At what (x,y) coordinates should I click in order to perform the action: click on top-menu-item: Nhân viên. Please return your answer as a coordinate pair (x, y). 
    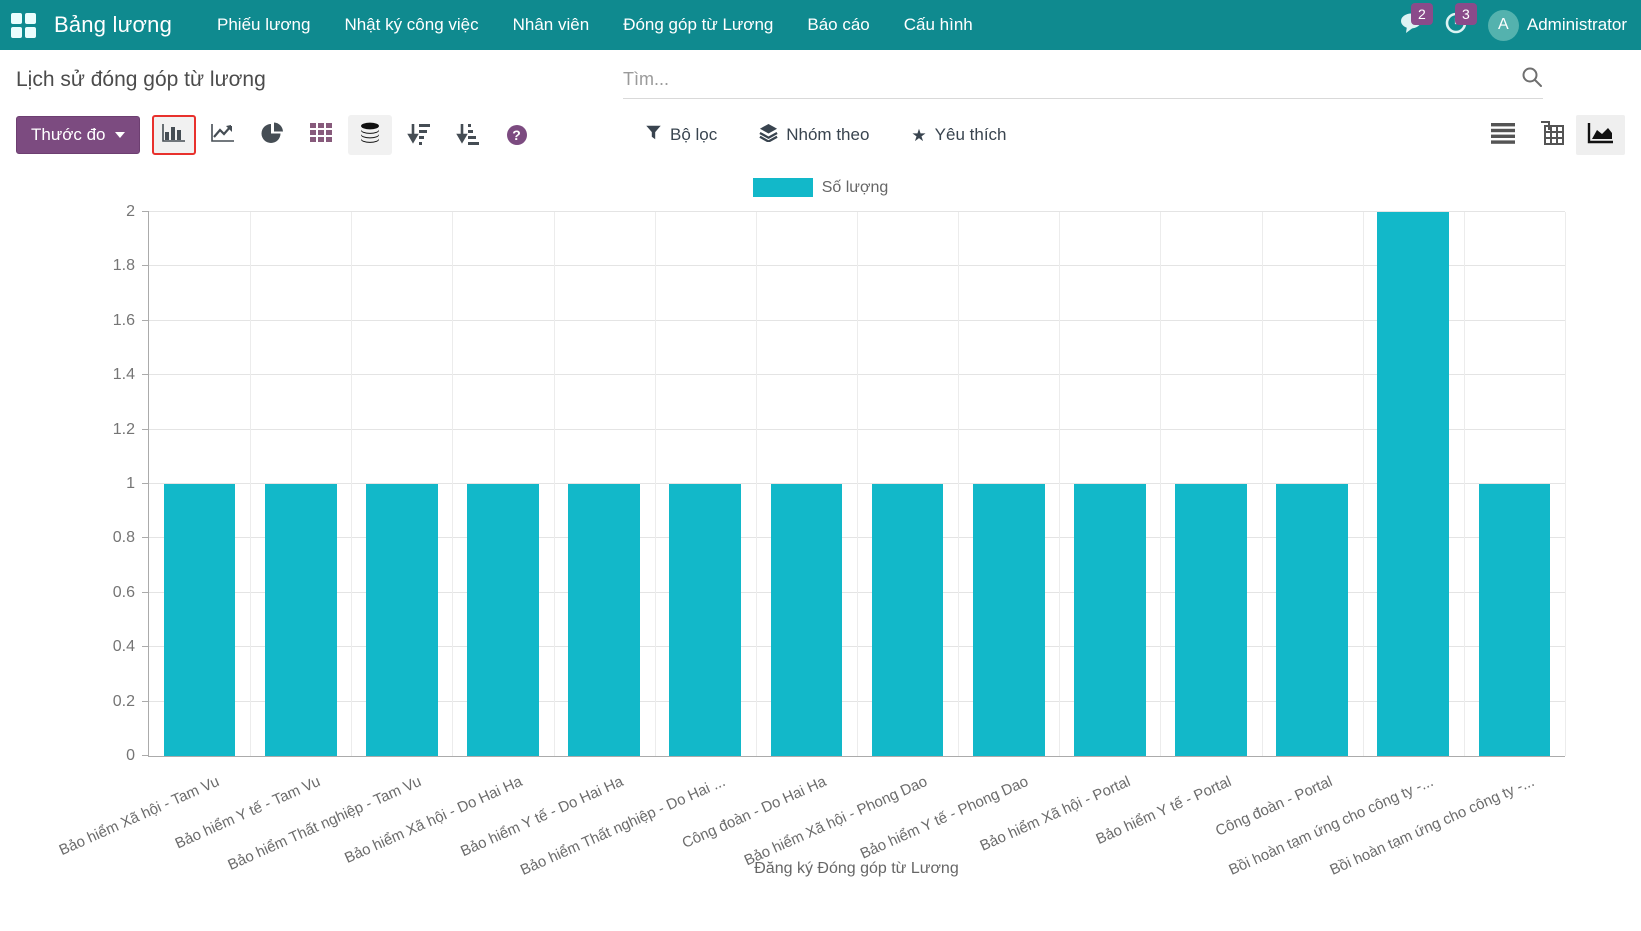
    Looking at the image, I should click on (551, 25).